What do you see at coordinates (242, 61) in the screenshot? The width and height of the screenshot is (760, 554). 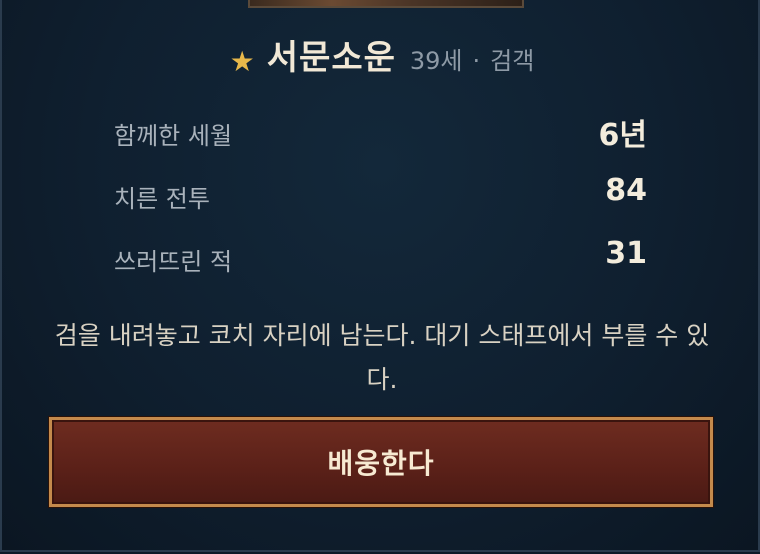 I see `star-icon: ★` at bounding box center [242, 61].